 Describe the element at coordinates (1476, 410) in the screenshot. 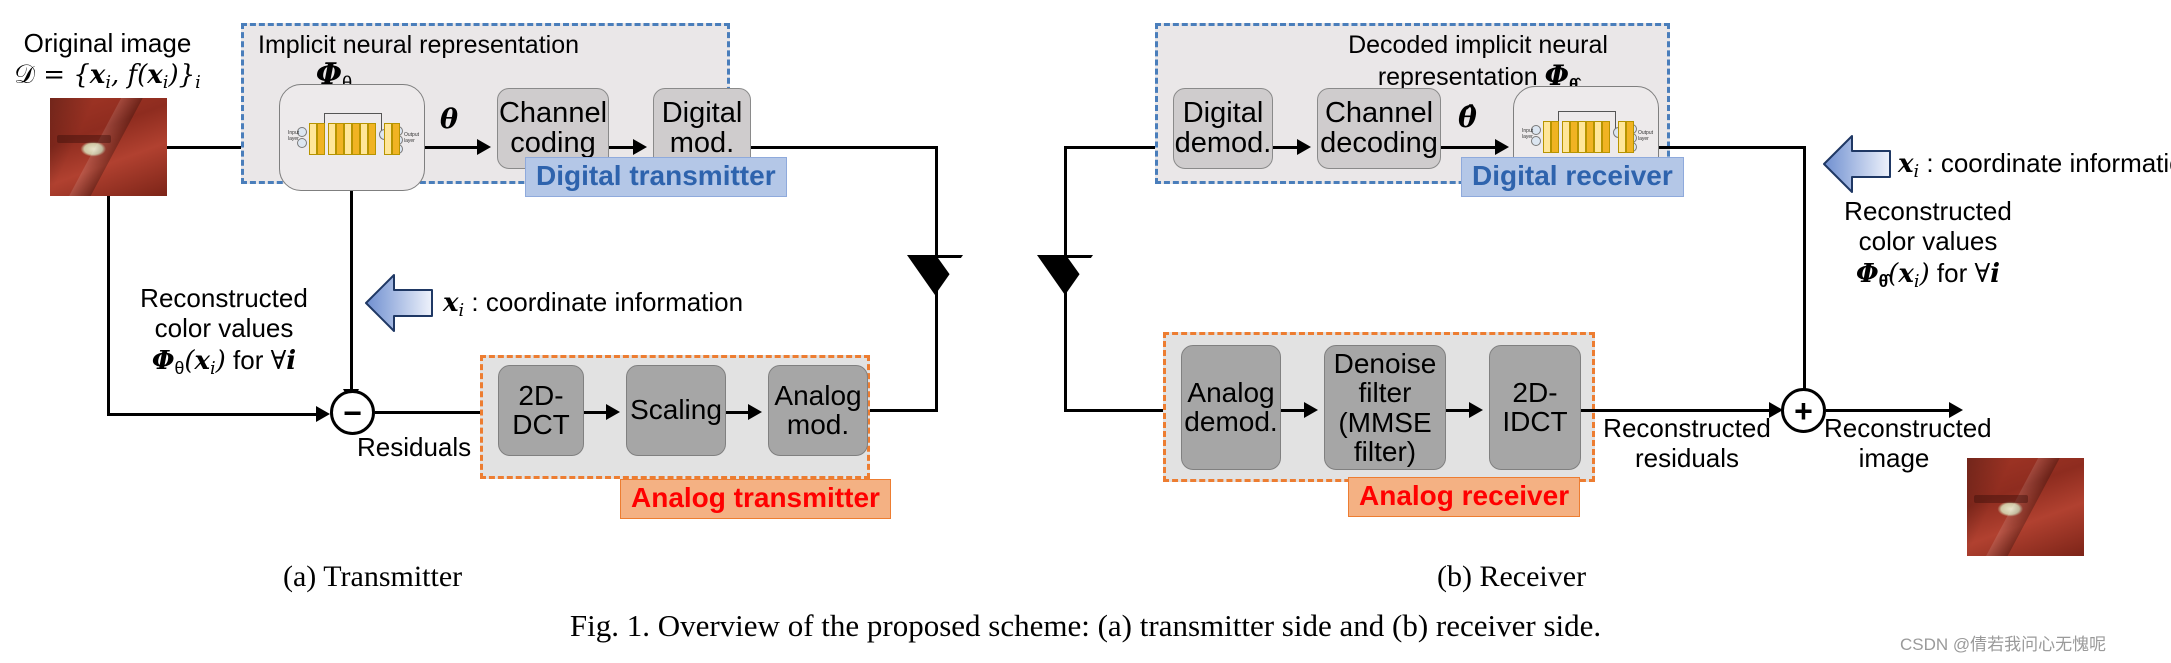

I see `arrowhead-denoise-to-idct` at that location.